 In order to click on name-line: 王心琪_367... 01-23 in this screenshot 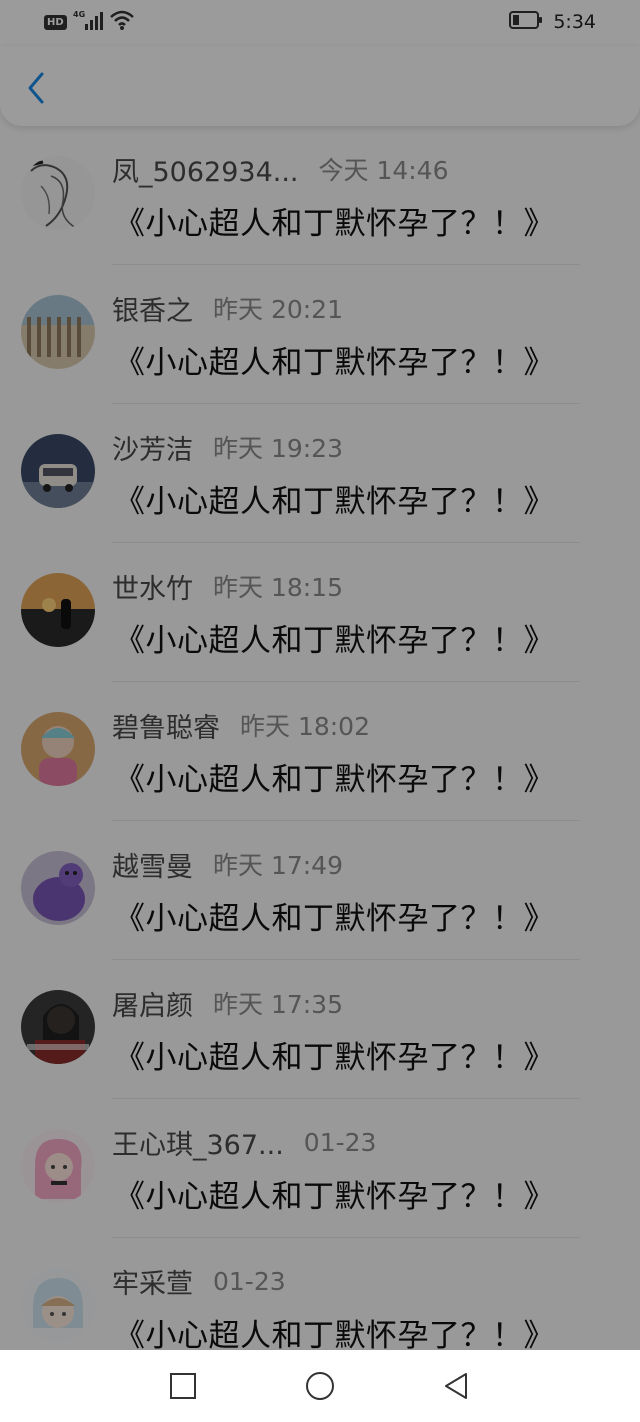, I will do `click(244, 1143)`.